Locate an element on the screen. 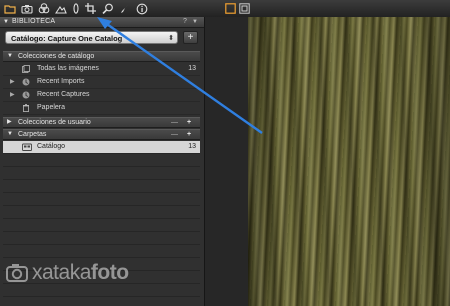 This screenshot has width=450, height=306. catalog-select: Catálogo: Capture One Catalog ⬍ is located at coordinates (91, 37).